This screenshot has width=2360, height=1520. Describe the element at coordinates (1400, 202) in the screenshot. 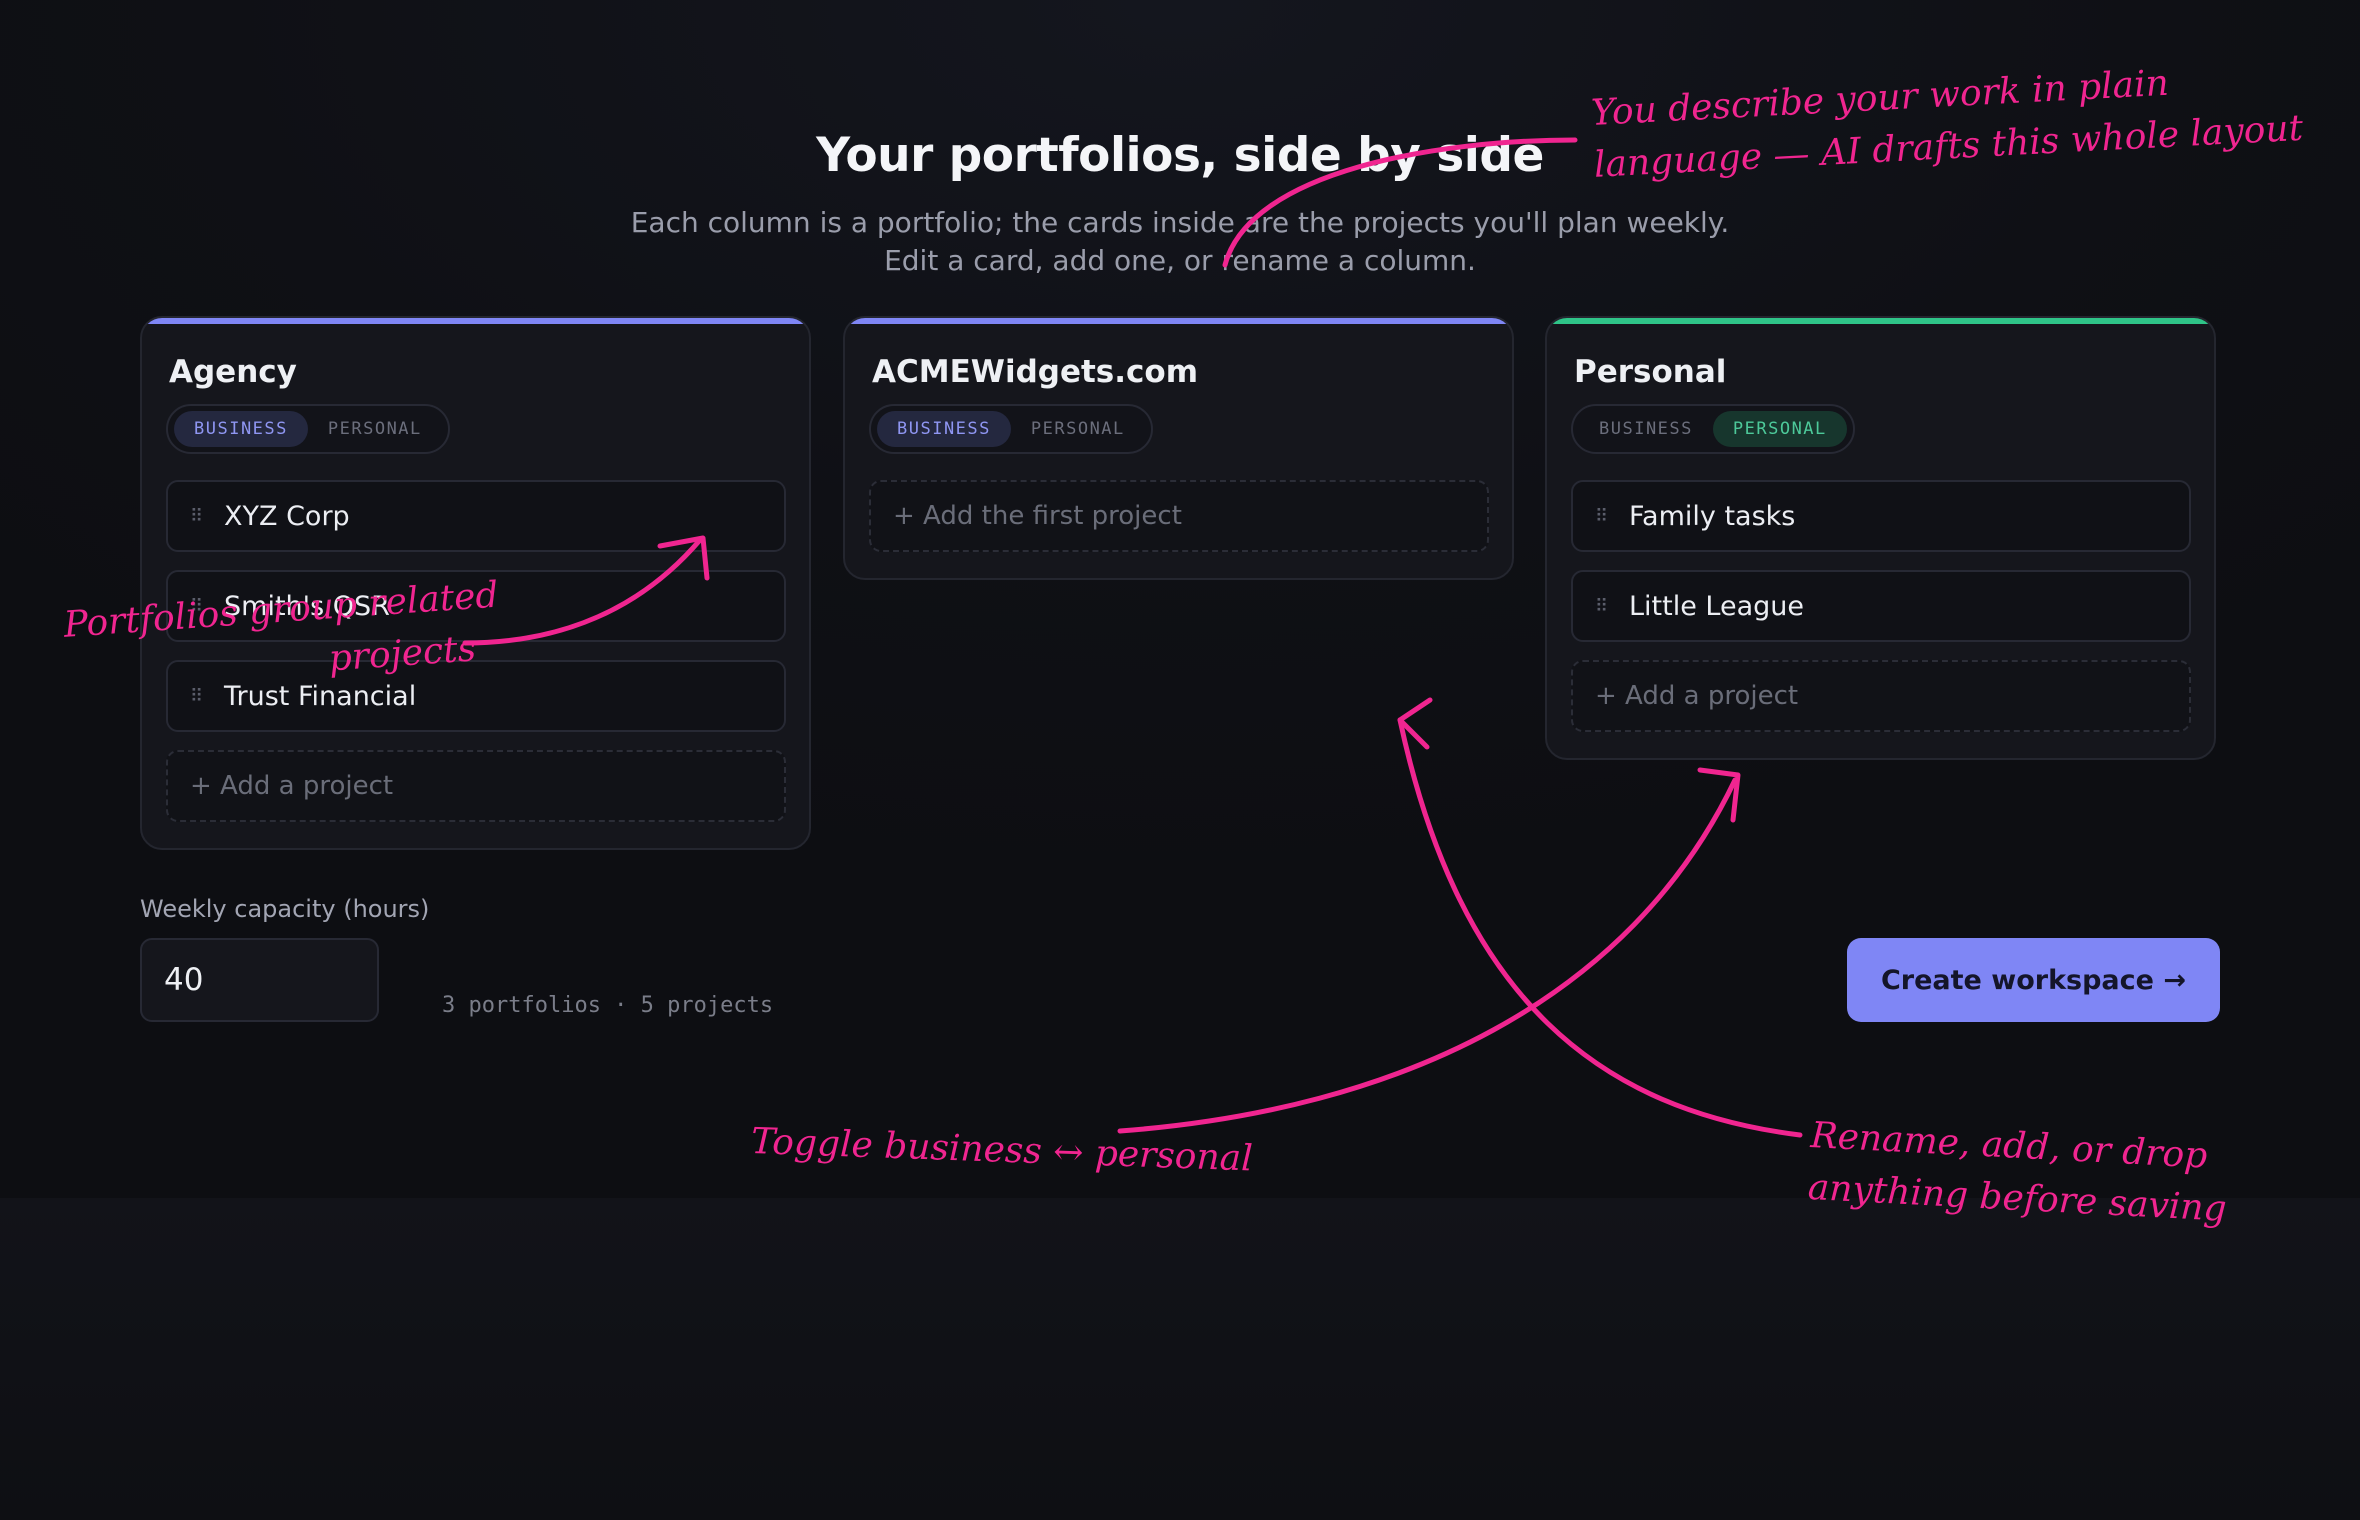

I see `arrow-top-right` at that location.